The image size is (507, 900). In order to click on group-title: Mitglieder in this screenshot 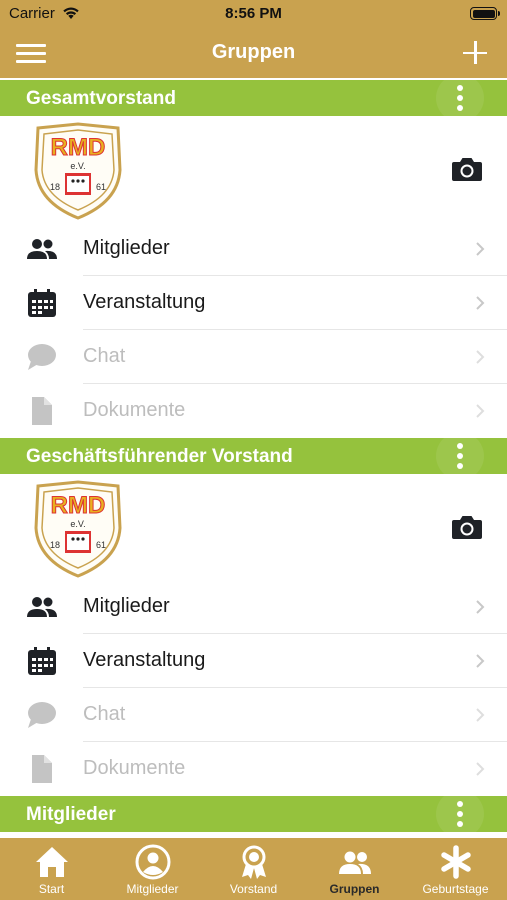, I will do `click(71, 814)`.